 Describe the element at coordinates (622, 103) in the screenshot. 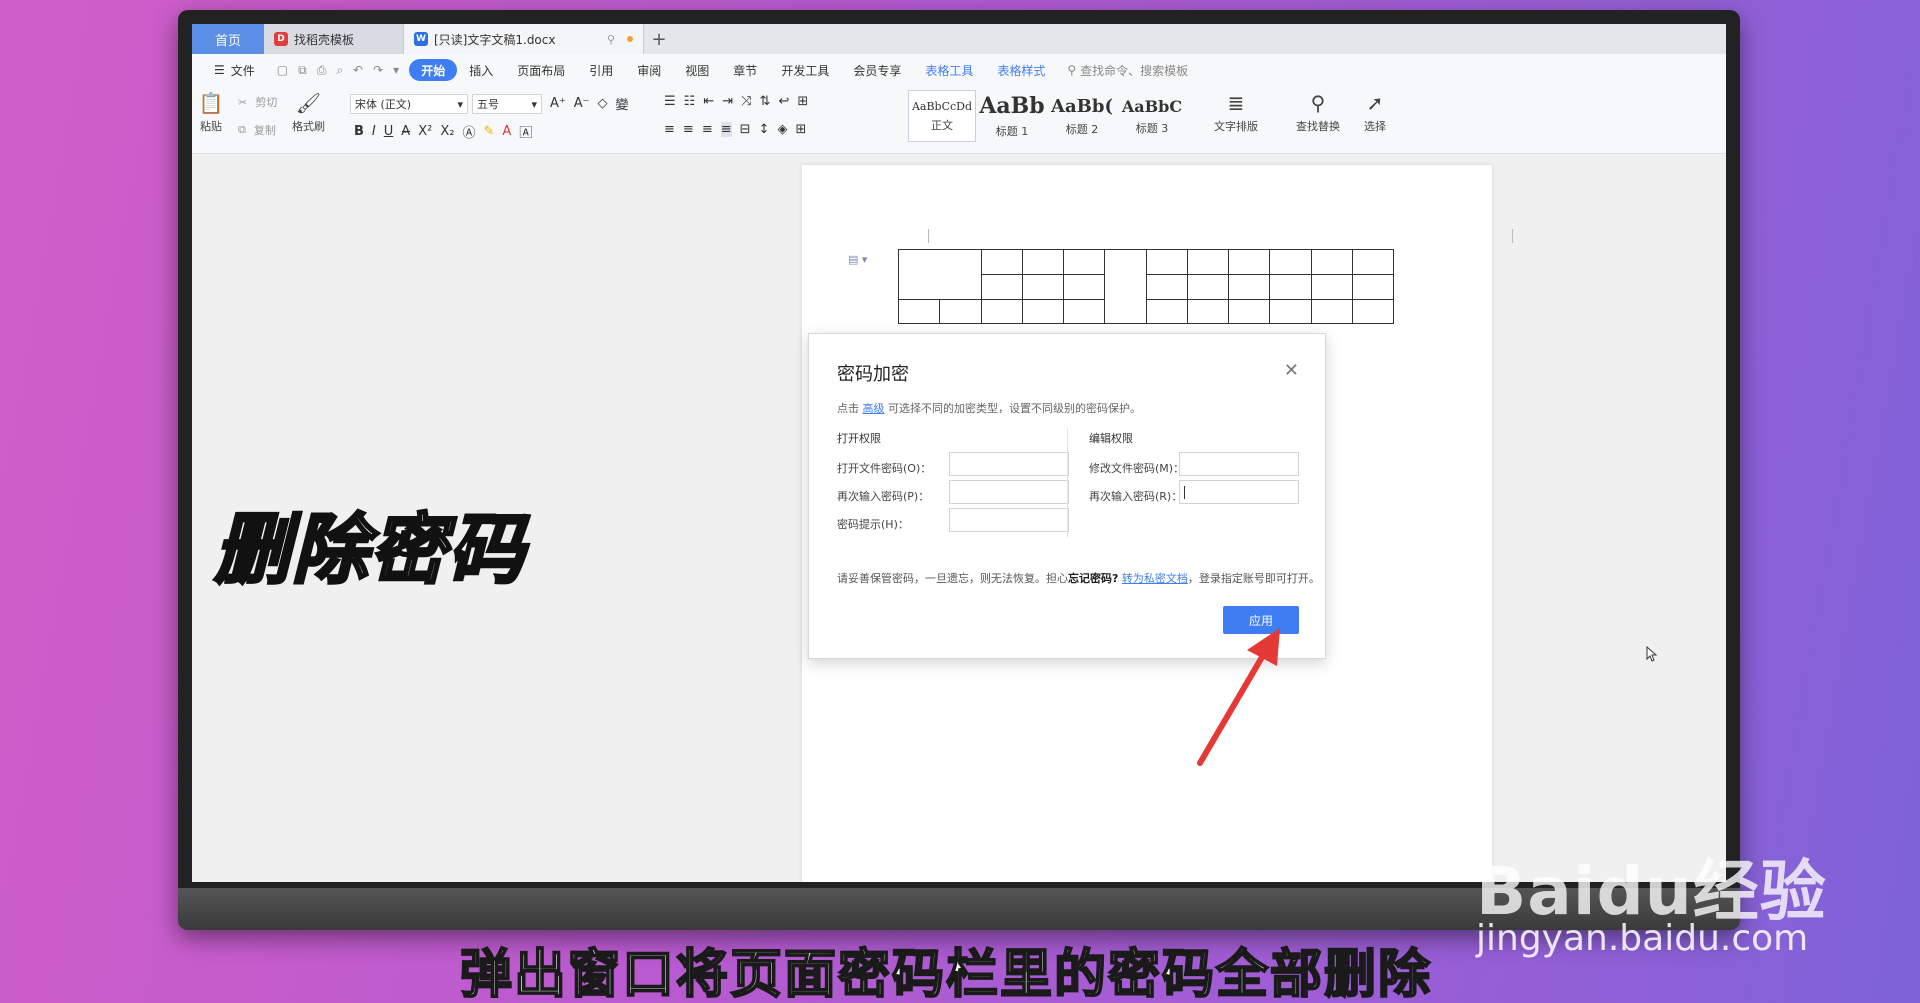

I see `phonetic-icon: 變` at that location.